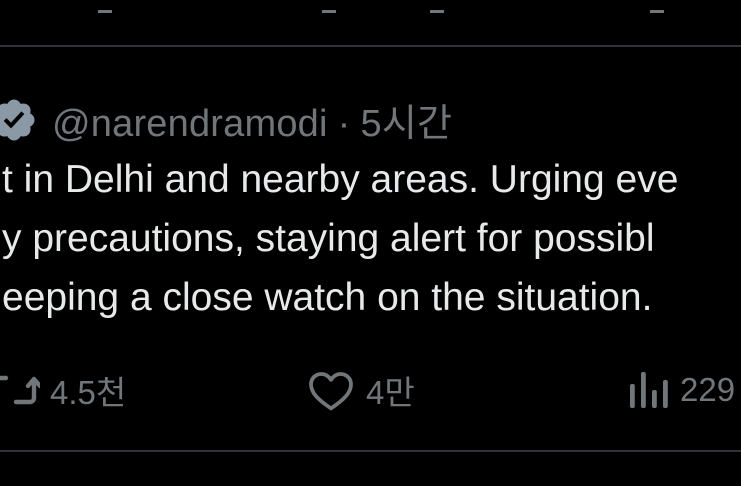  Describe the element at coordinates (88, 392) in the screenshot. I see `retweet-count: 4.5천` at that location.